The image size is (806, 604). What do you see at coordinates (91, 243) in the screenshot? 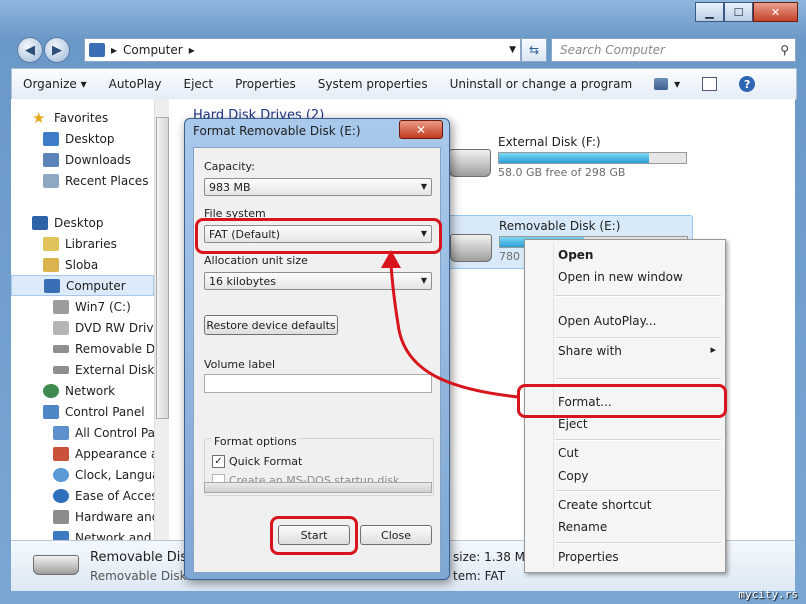
I see `sidebar-item-label: Libraries` at bounding box center [91, 243].